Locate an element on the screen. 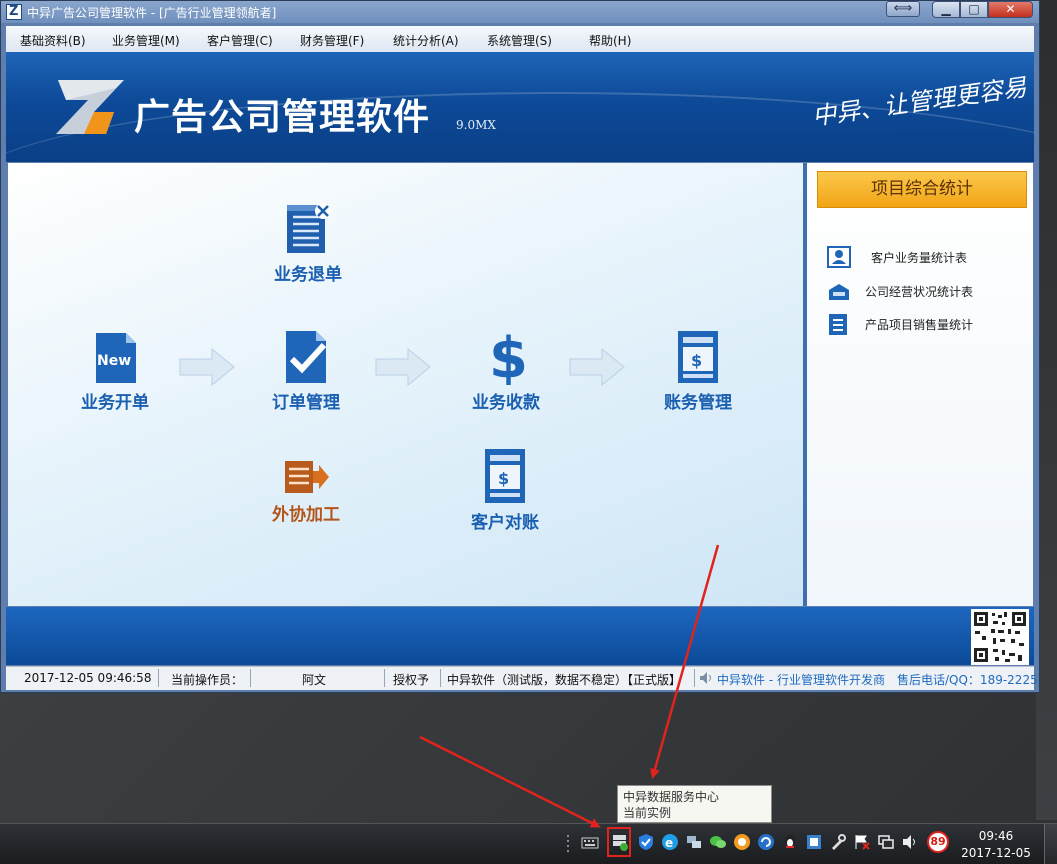  network-icon is located at coordinates (886, 842).